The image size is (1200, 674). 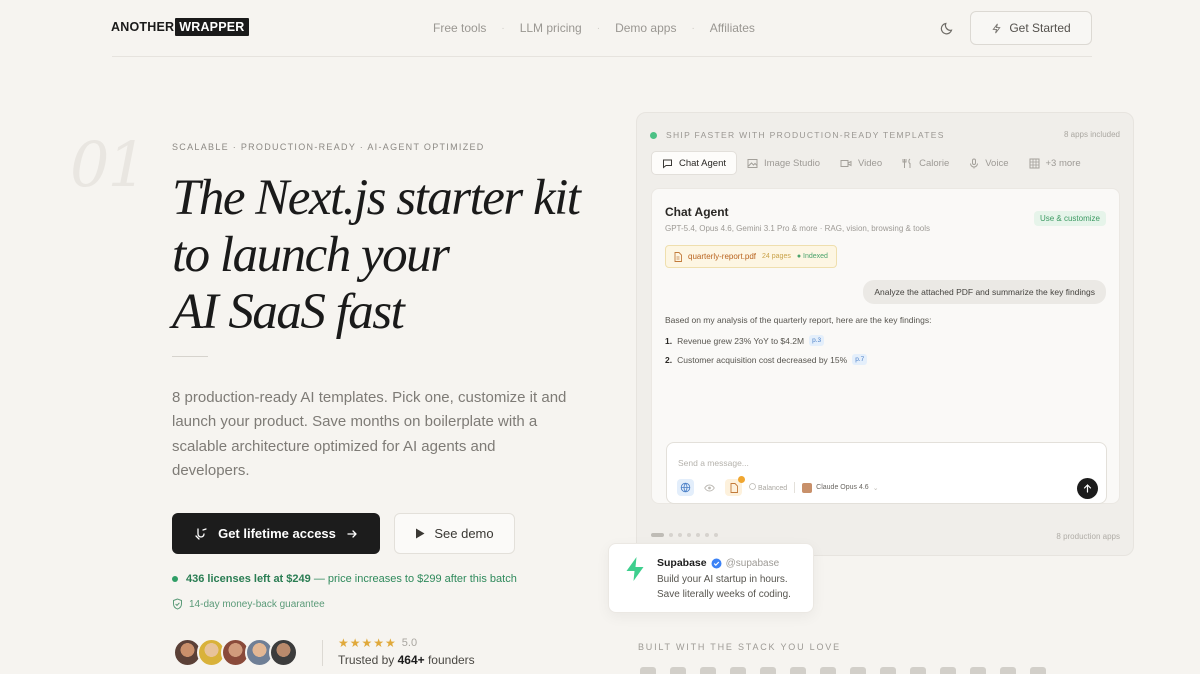 What do you see at coordinates (459, 28) in the screenshot?
I see `nav-free-tools: Free tools` at bounding box center [459, 28].